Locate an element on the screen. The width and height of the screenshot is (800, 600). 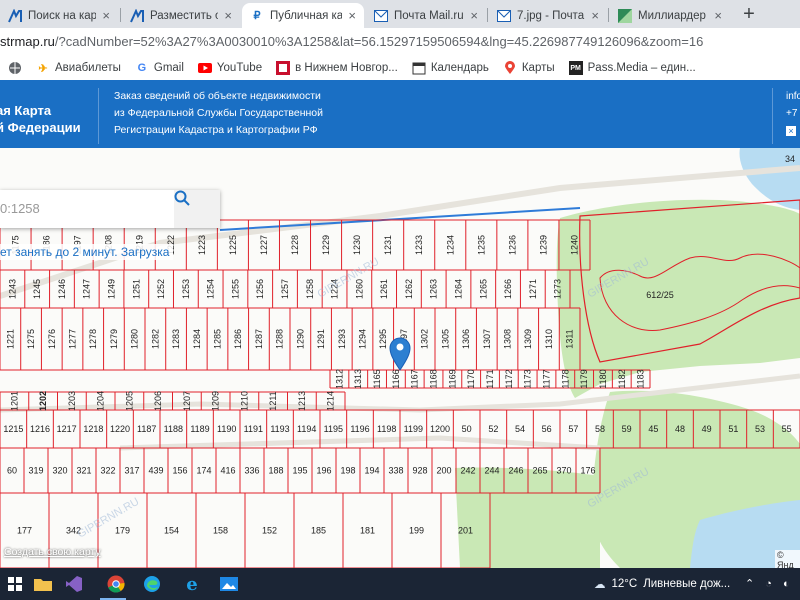
parcel-label: 1171 is located at coordinates (490, 378).